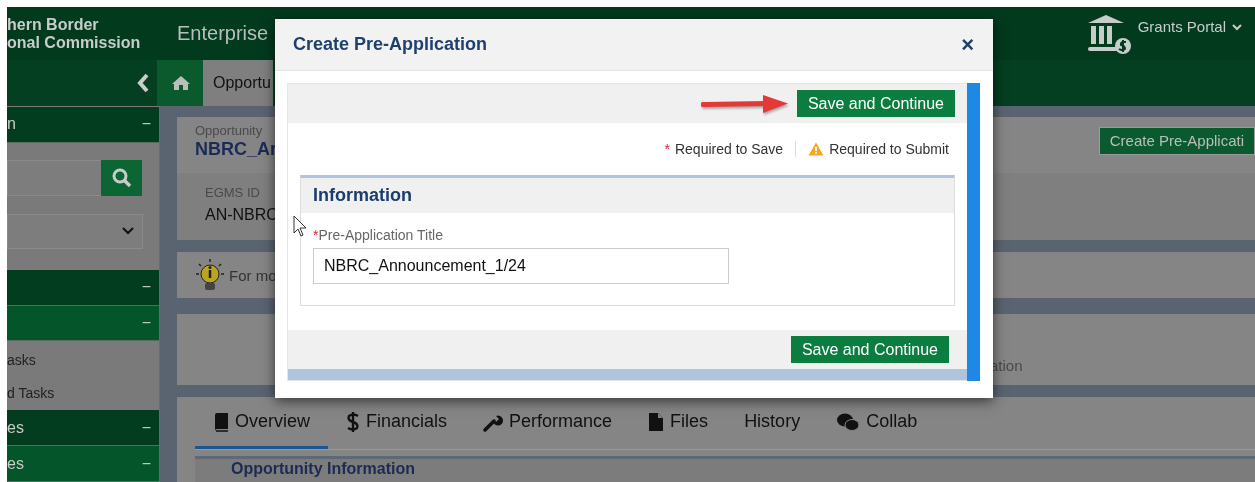 The height and width of the screenshot is (482, 1255). Describe the element at coordinates (353, 421) in the screenshot. I see `dollar-icon` at that location.